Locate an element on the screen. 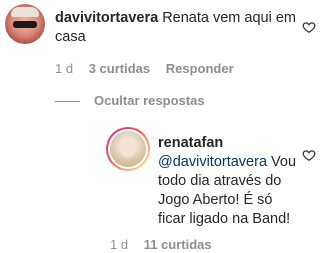 This screenshot has height=253, width=327. reply-meta: 1 d 11 curtidas is located at coordinates (167, 245).